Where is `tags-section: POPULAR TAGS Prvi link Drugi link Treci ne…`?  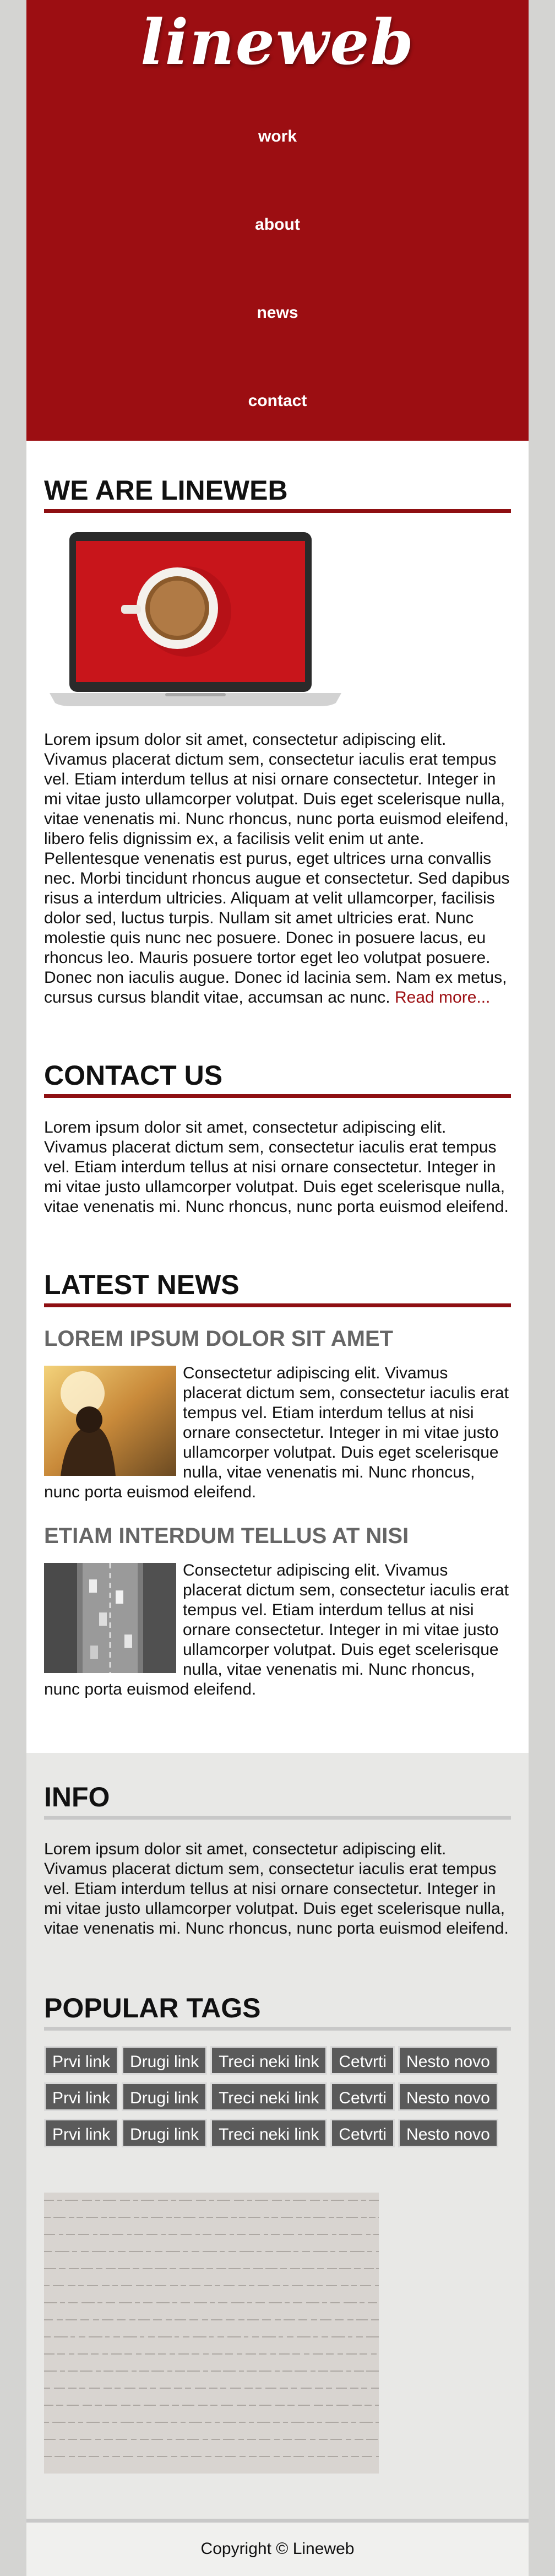
tags-section: POPULAR TAGS Prvi link Drugi link Treci ne… is located at coordinates (277, 2073).